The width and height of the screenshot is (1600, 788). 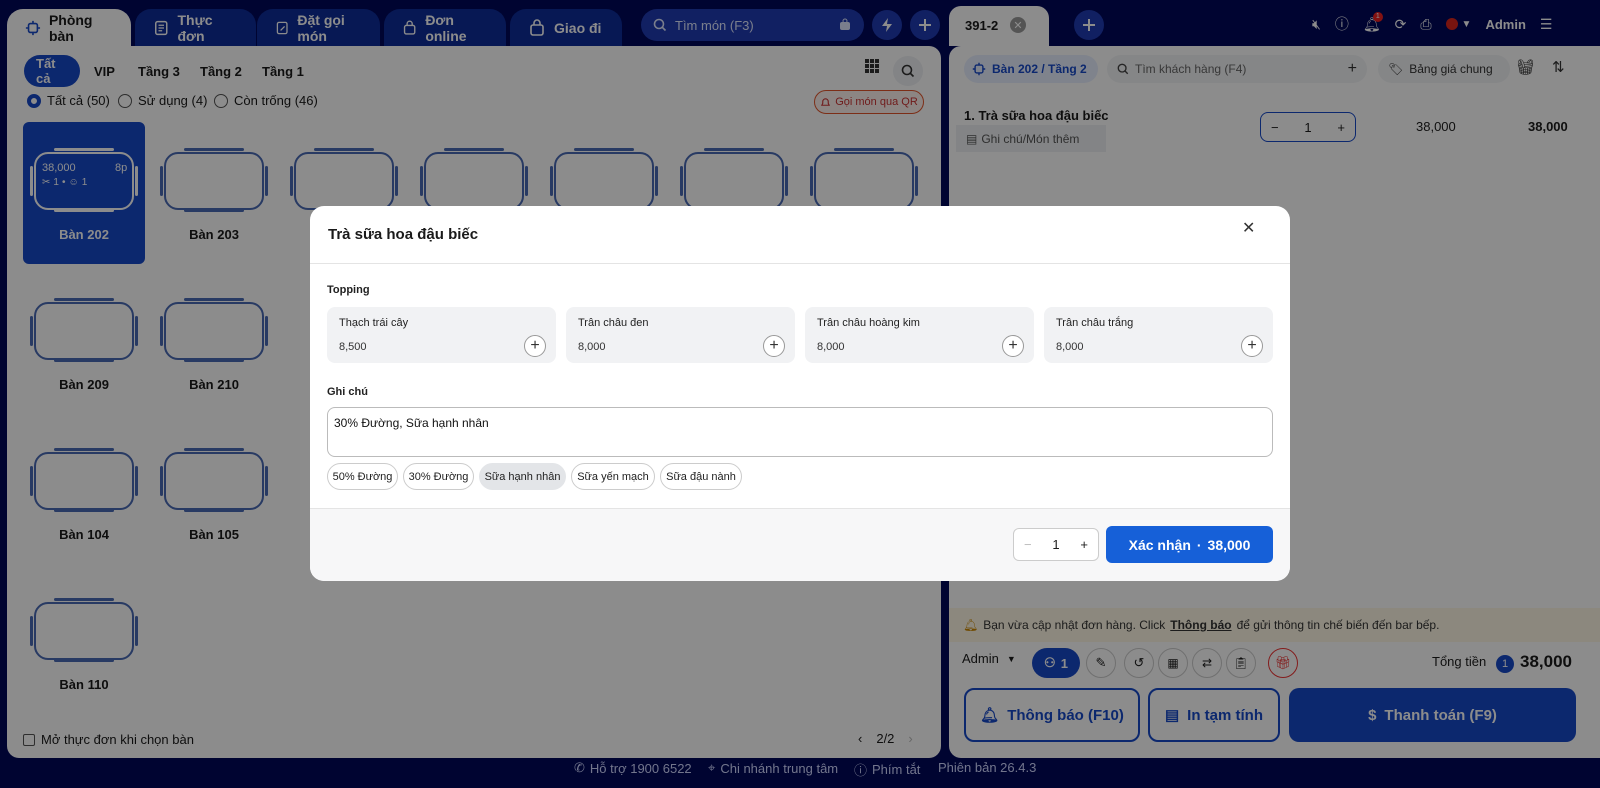 What do you see at coordinates (868, 323) in the screenshot?
I see `topping-name: Trân châu hoàng kim` at bounding box center [868, 323].